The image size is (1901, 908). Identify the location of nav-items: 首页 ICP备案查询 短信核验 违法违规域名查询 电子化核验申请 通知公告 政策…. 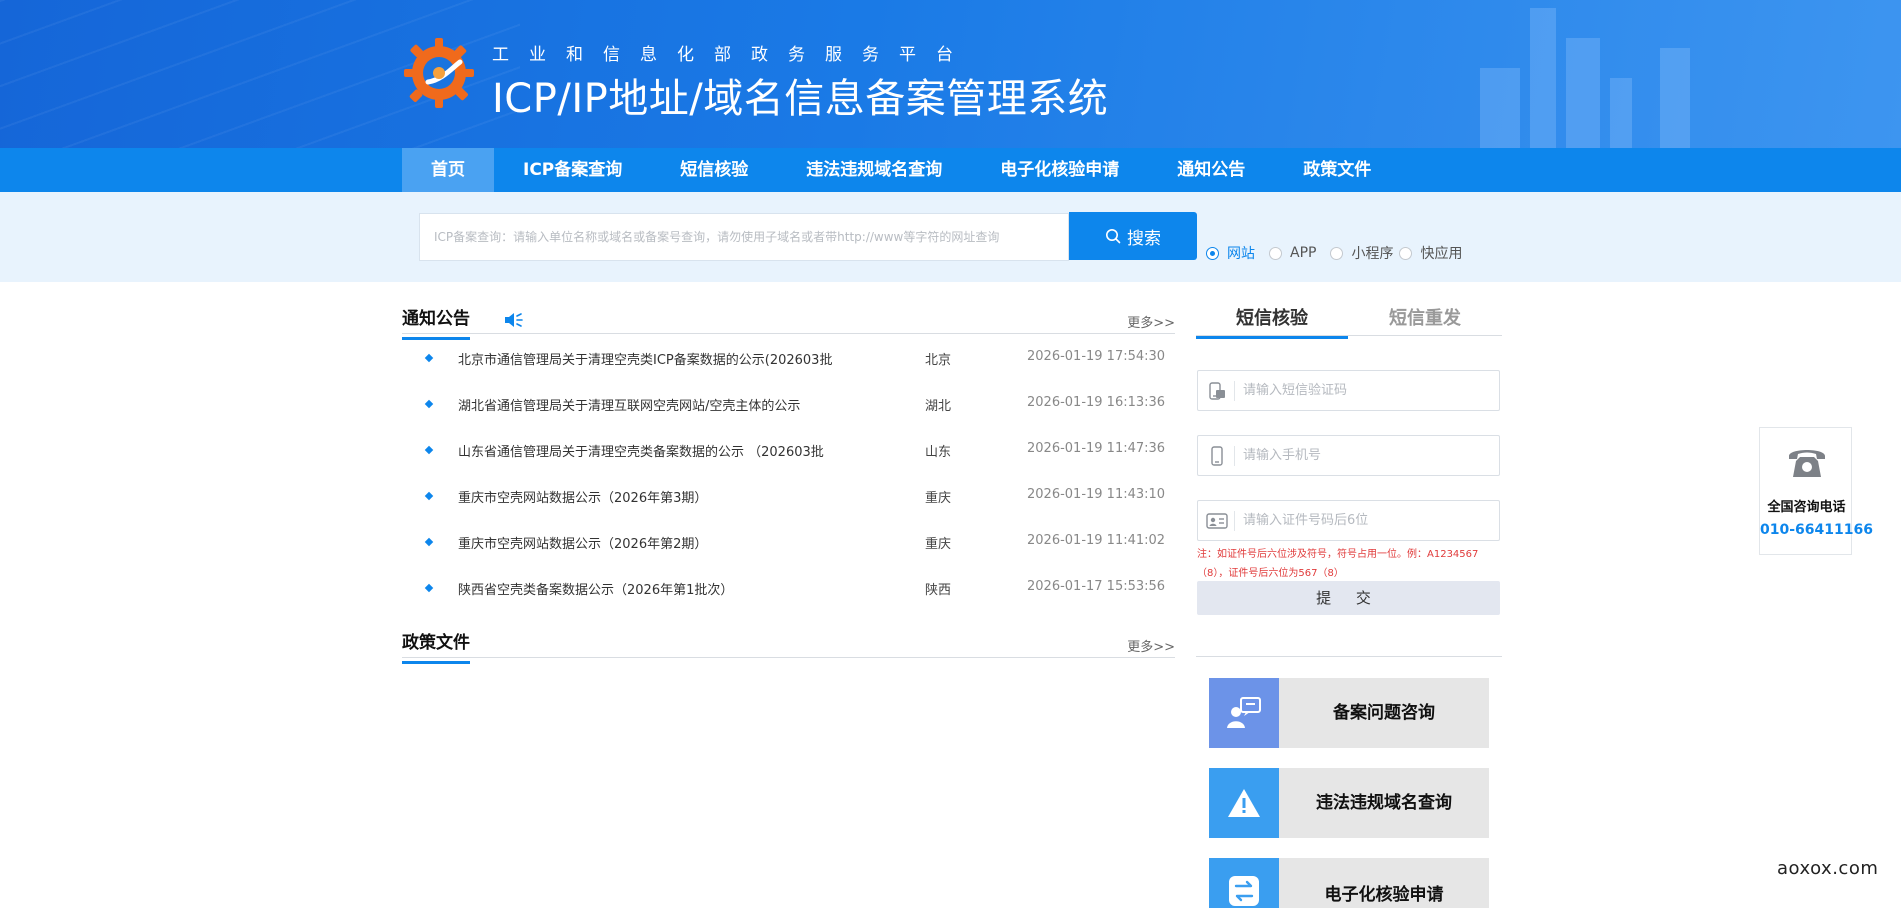
(901, 170).